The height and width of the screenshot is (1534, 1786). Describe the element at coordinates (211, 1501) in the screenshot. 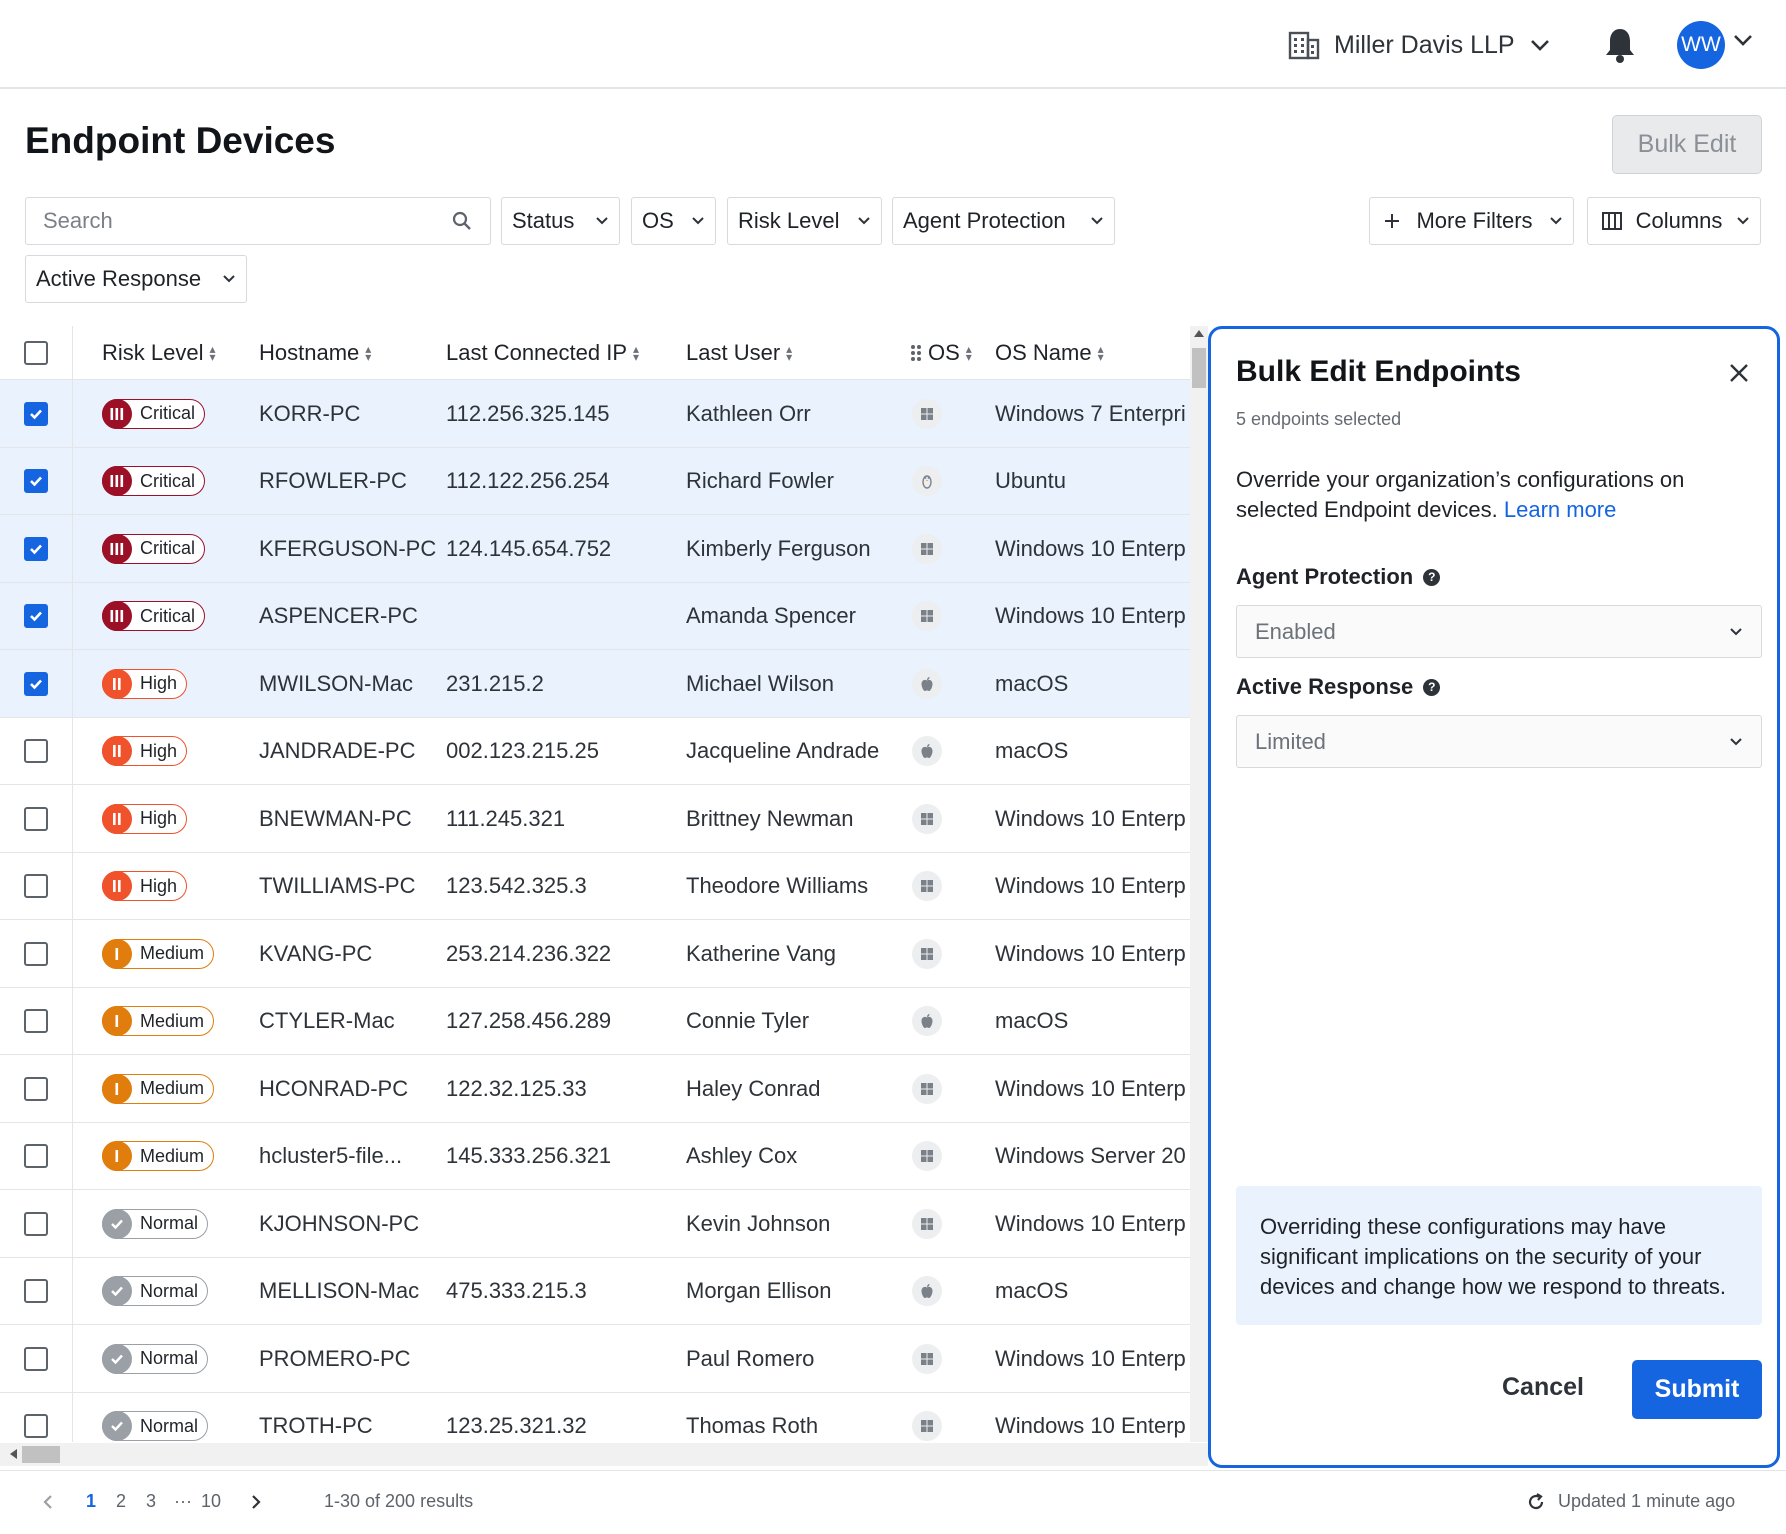

I see `page-10: 10` at that location.